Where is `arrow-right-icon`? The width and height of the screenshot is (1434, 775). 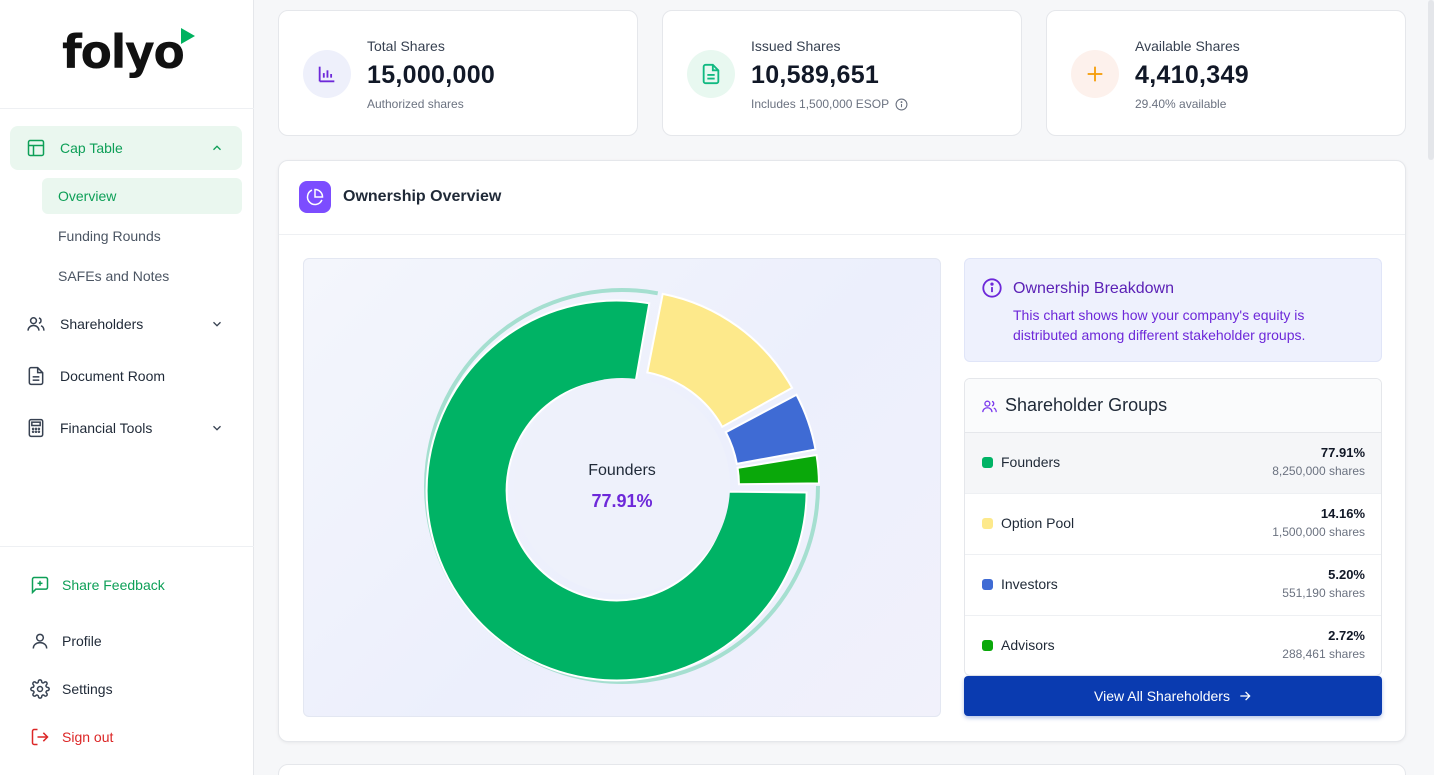
arrow-right-icon is located at coordinates (1245, 696).